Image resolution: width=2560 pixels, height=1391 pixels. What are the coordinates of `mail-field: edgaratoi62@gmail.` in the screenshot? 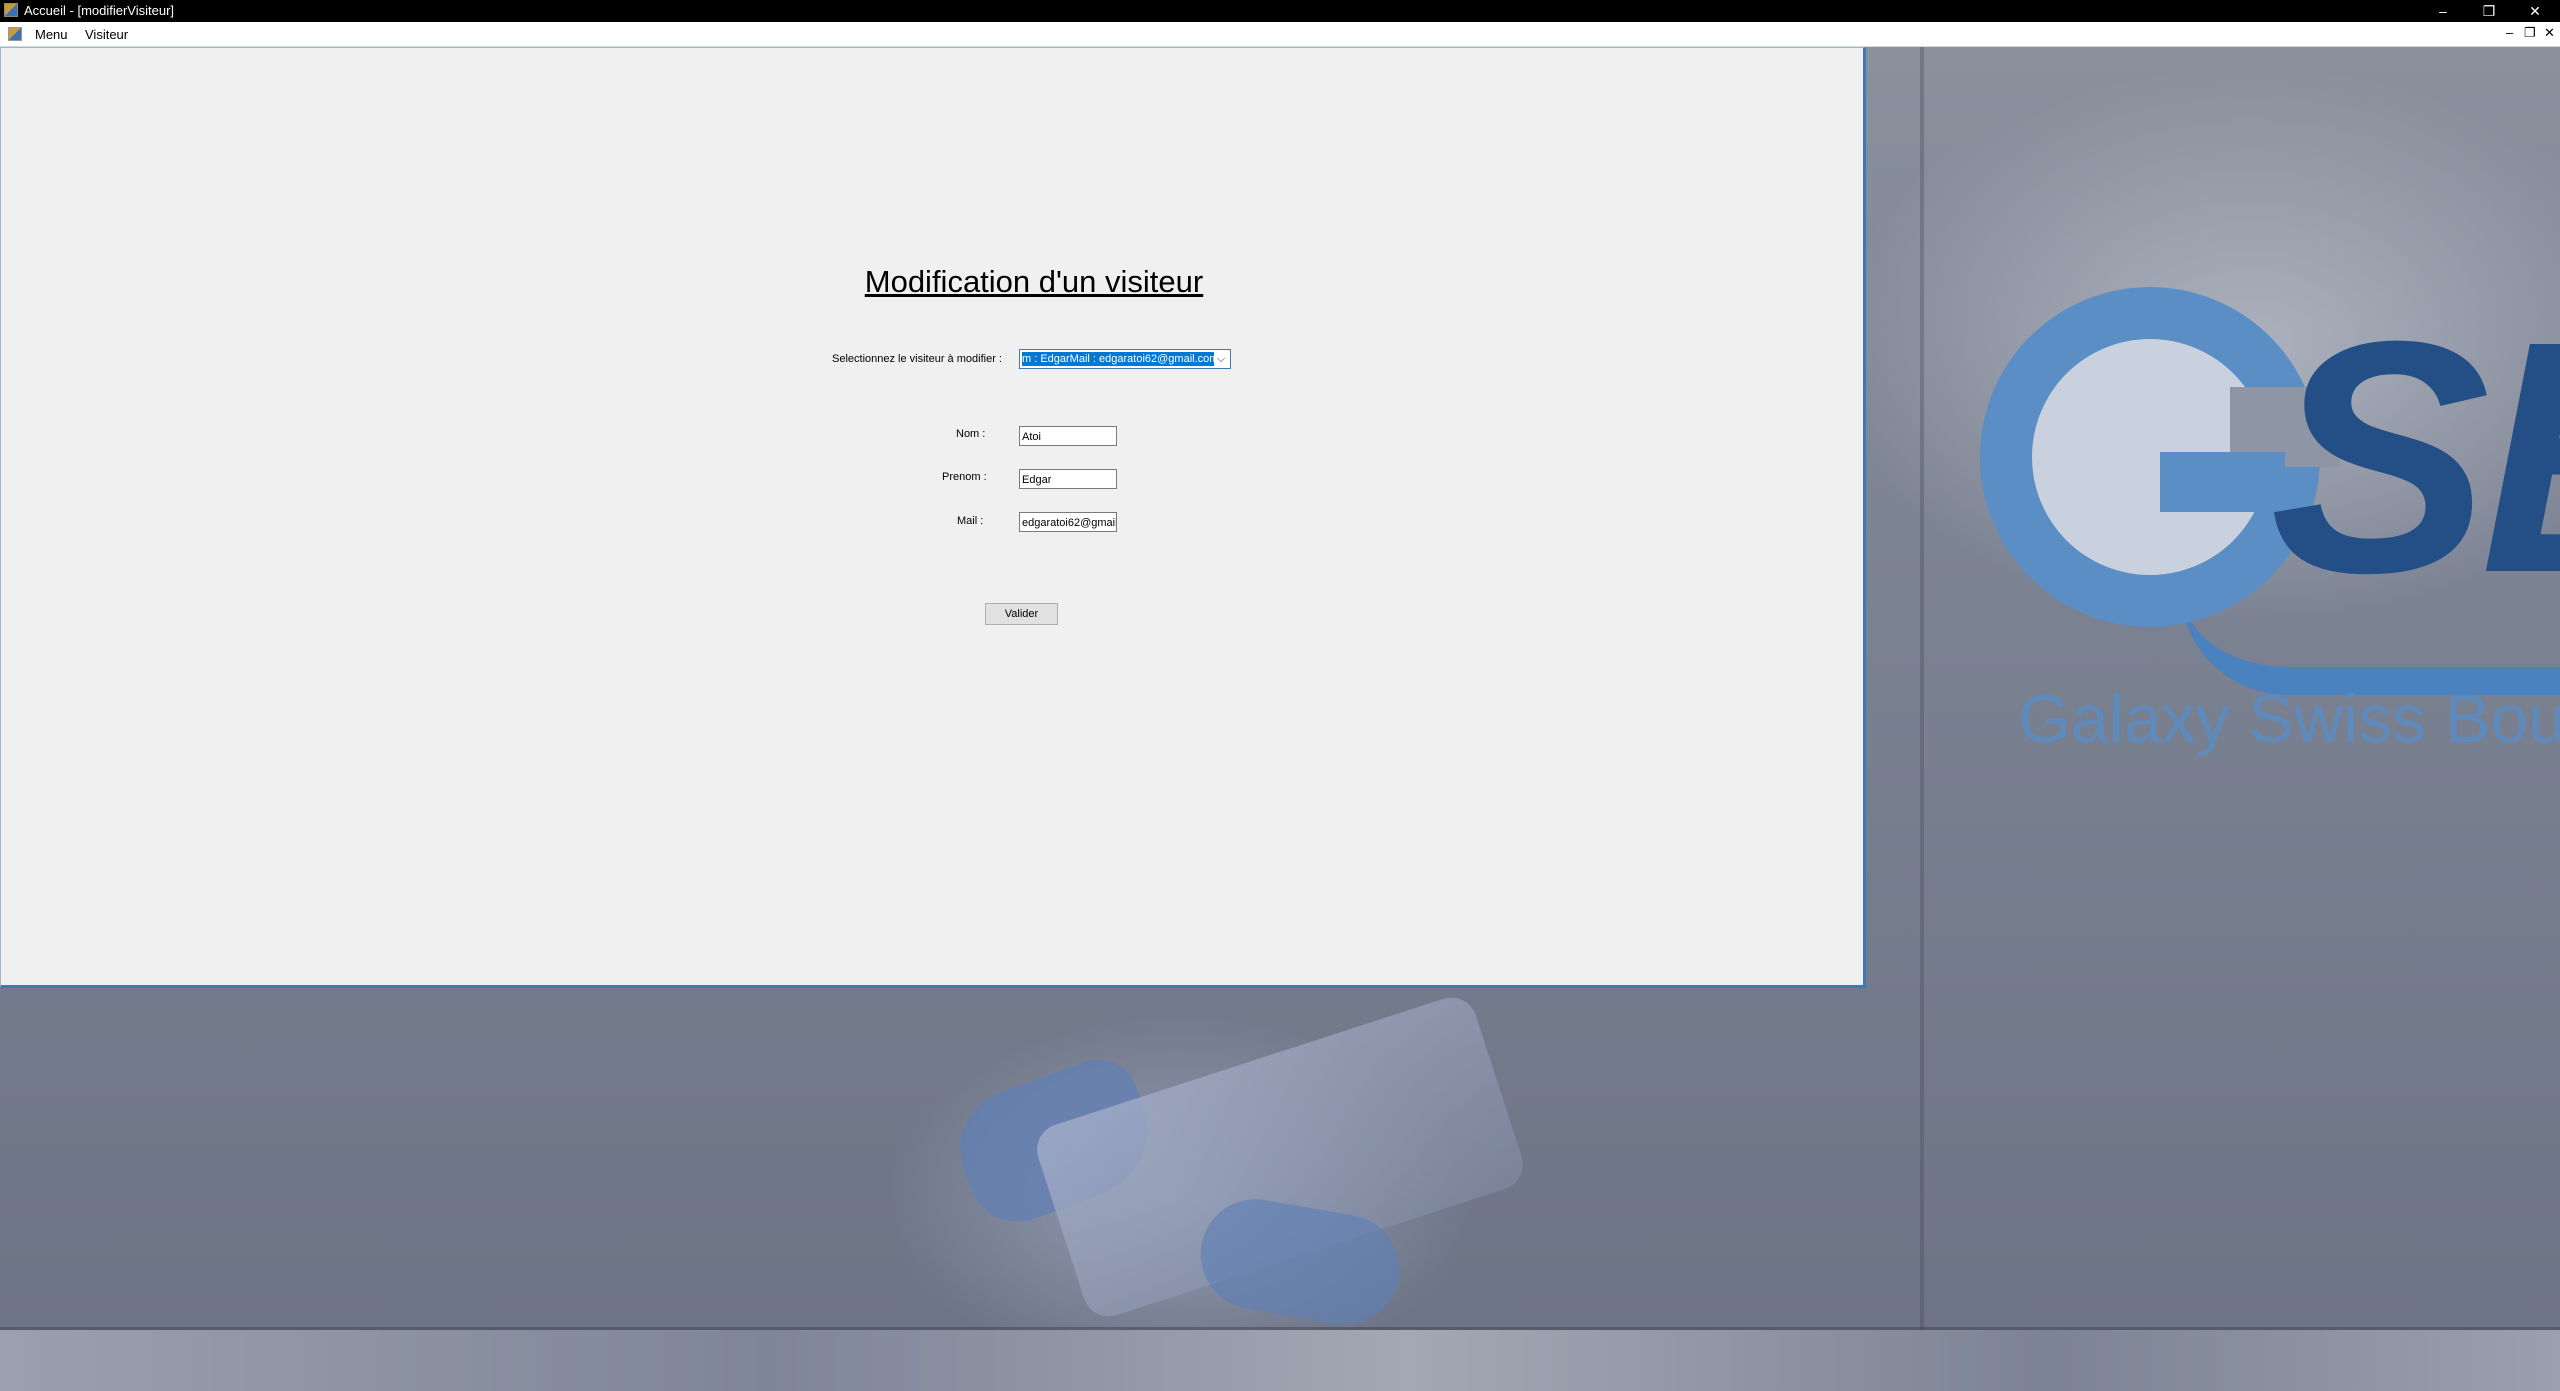 It's located at (1068, 522).